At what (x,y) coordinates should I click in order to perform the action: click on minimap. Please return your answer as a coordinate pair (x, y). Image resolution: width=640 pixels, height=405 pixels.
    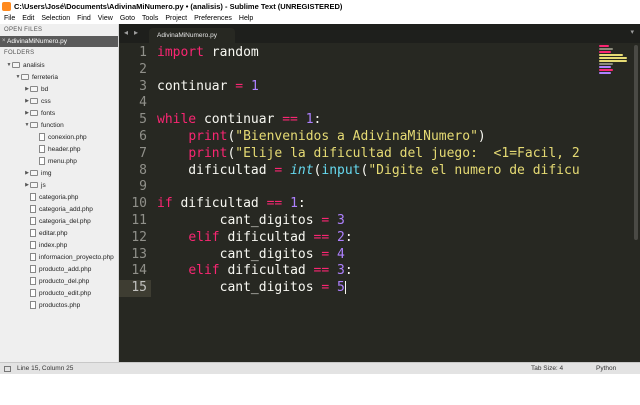
    Looking at the image, I should click on (615, 66).